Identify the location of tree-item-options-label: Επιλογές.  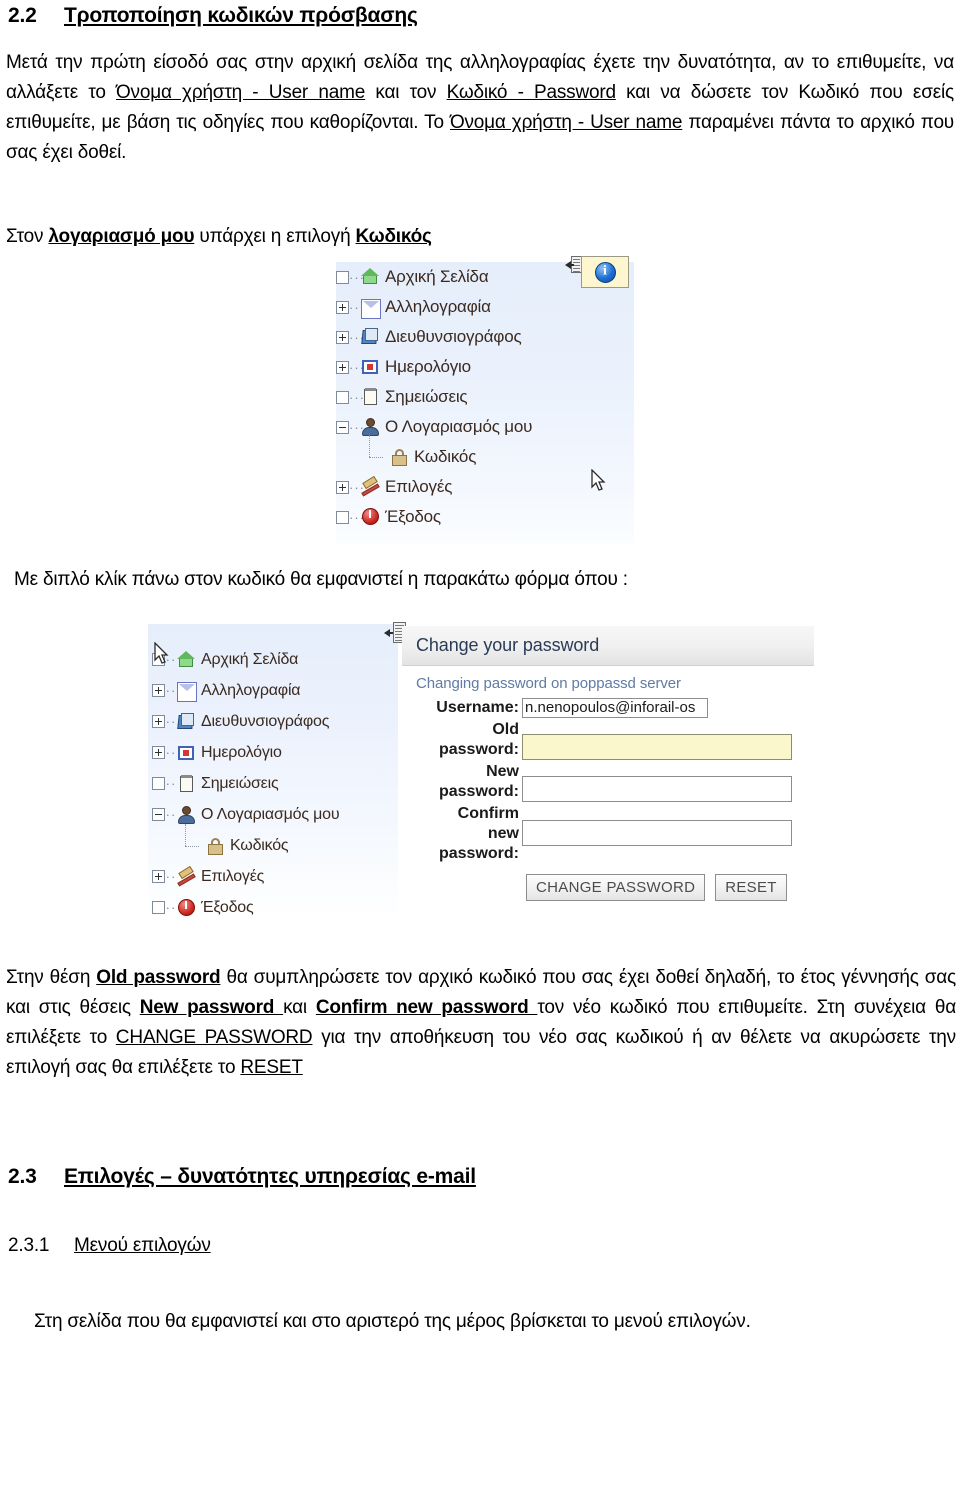
(419, 486).